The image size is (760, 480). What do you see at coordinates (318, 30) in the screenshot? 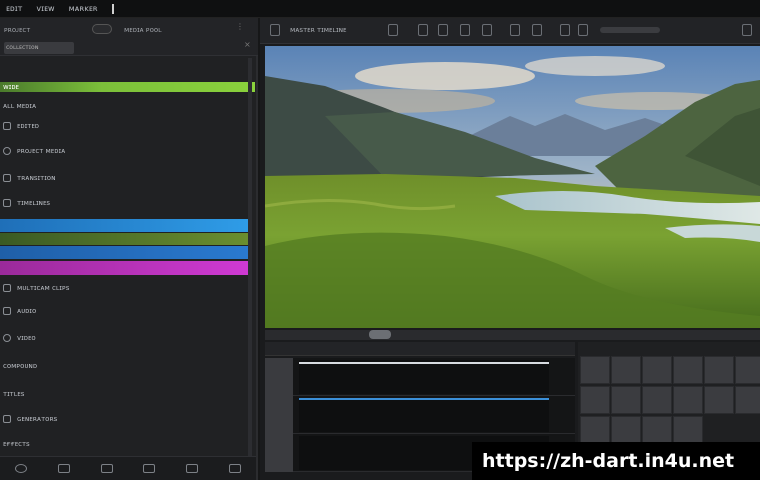
I see `viewer-title: ᴍᴀsᴛᴇʀ ᴛɪᴍᴇʟɪɴᴇ` at bounding box center [318, 30].